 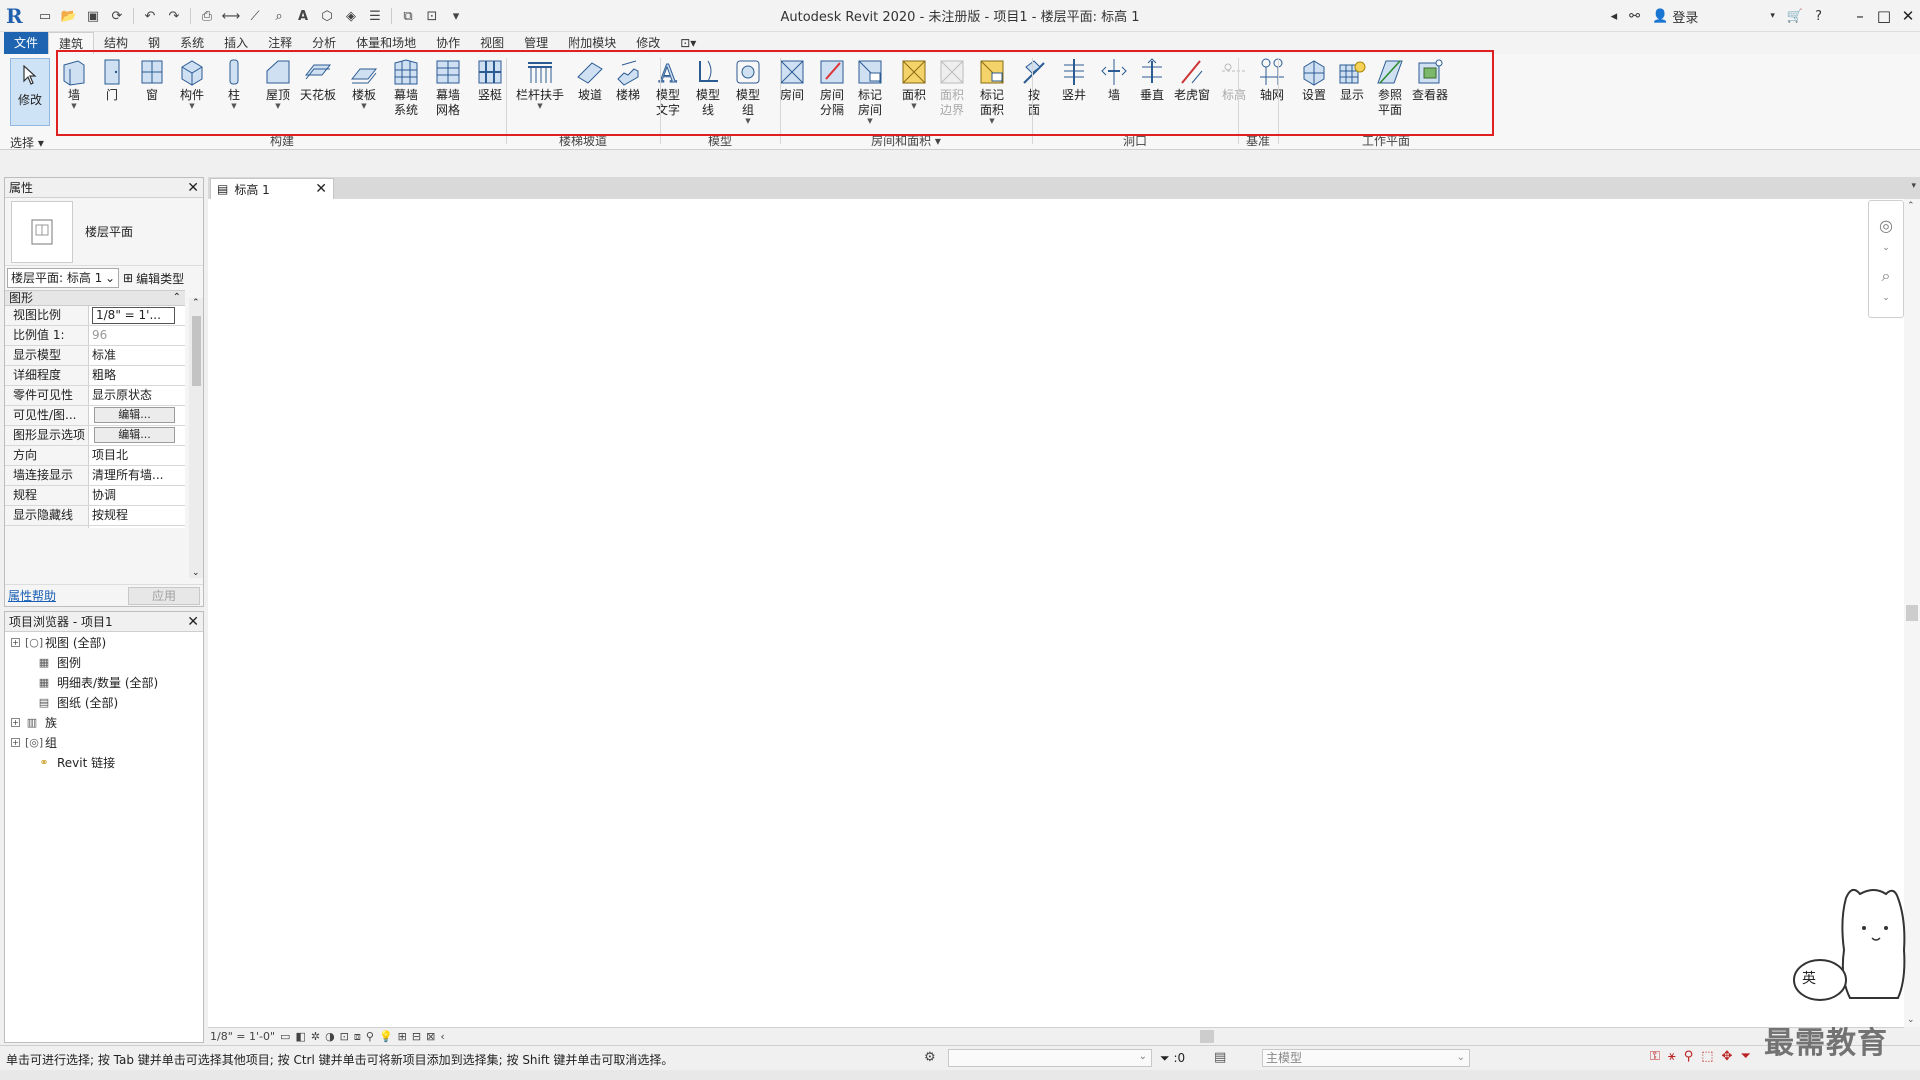 What do you see at coordinates (63, 278) in the screenshot?
I see `view-selector-dropdown: 楼层平面: 标高 1 ⌄` at bounding box center [63, 278].